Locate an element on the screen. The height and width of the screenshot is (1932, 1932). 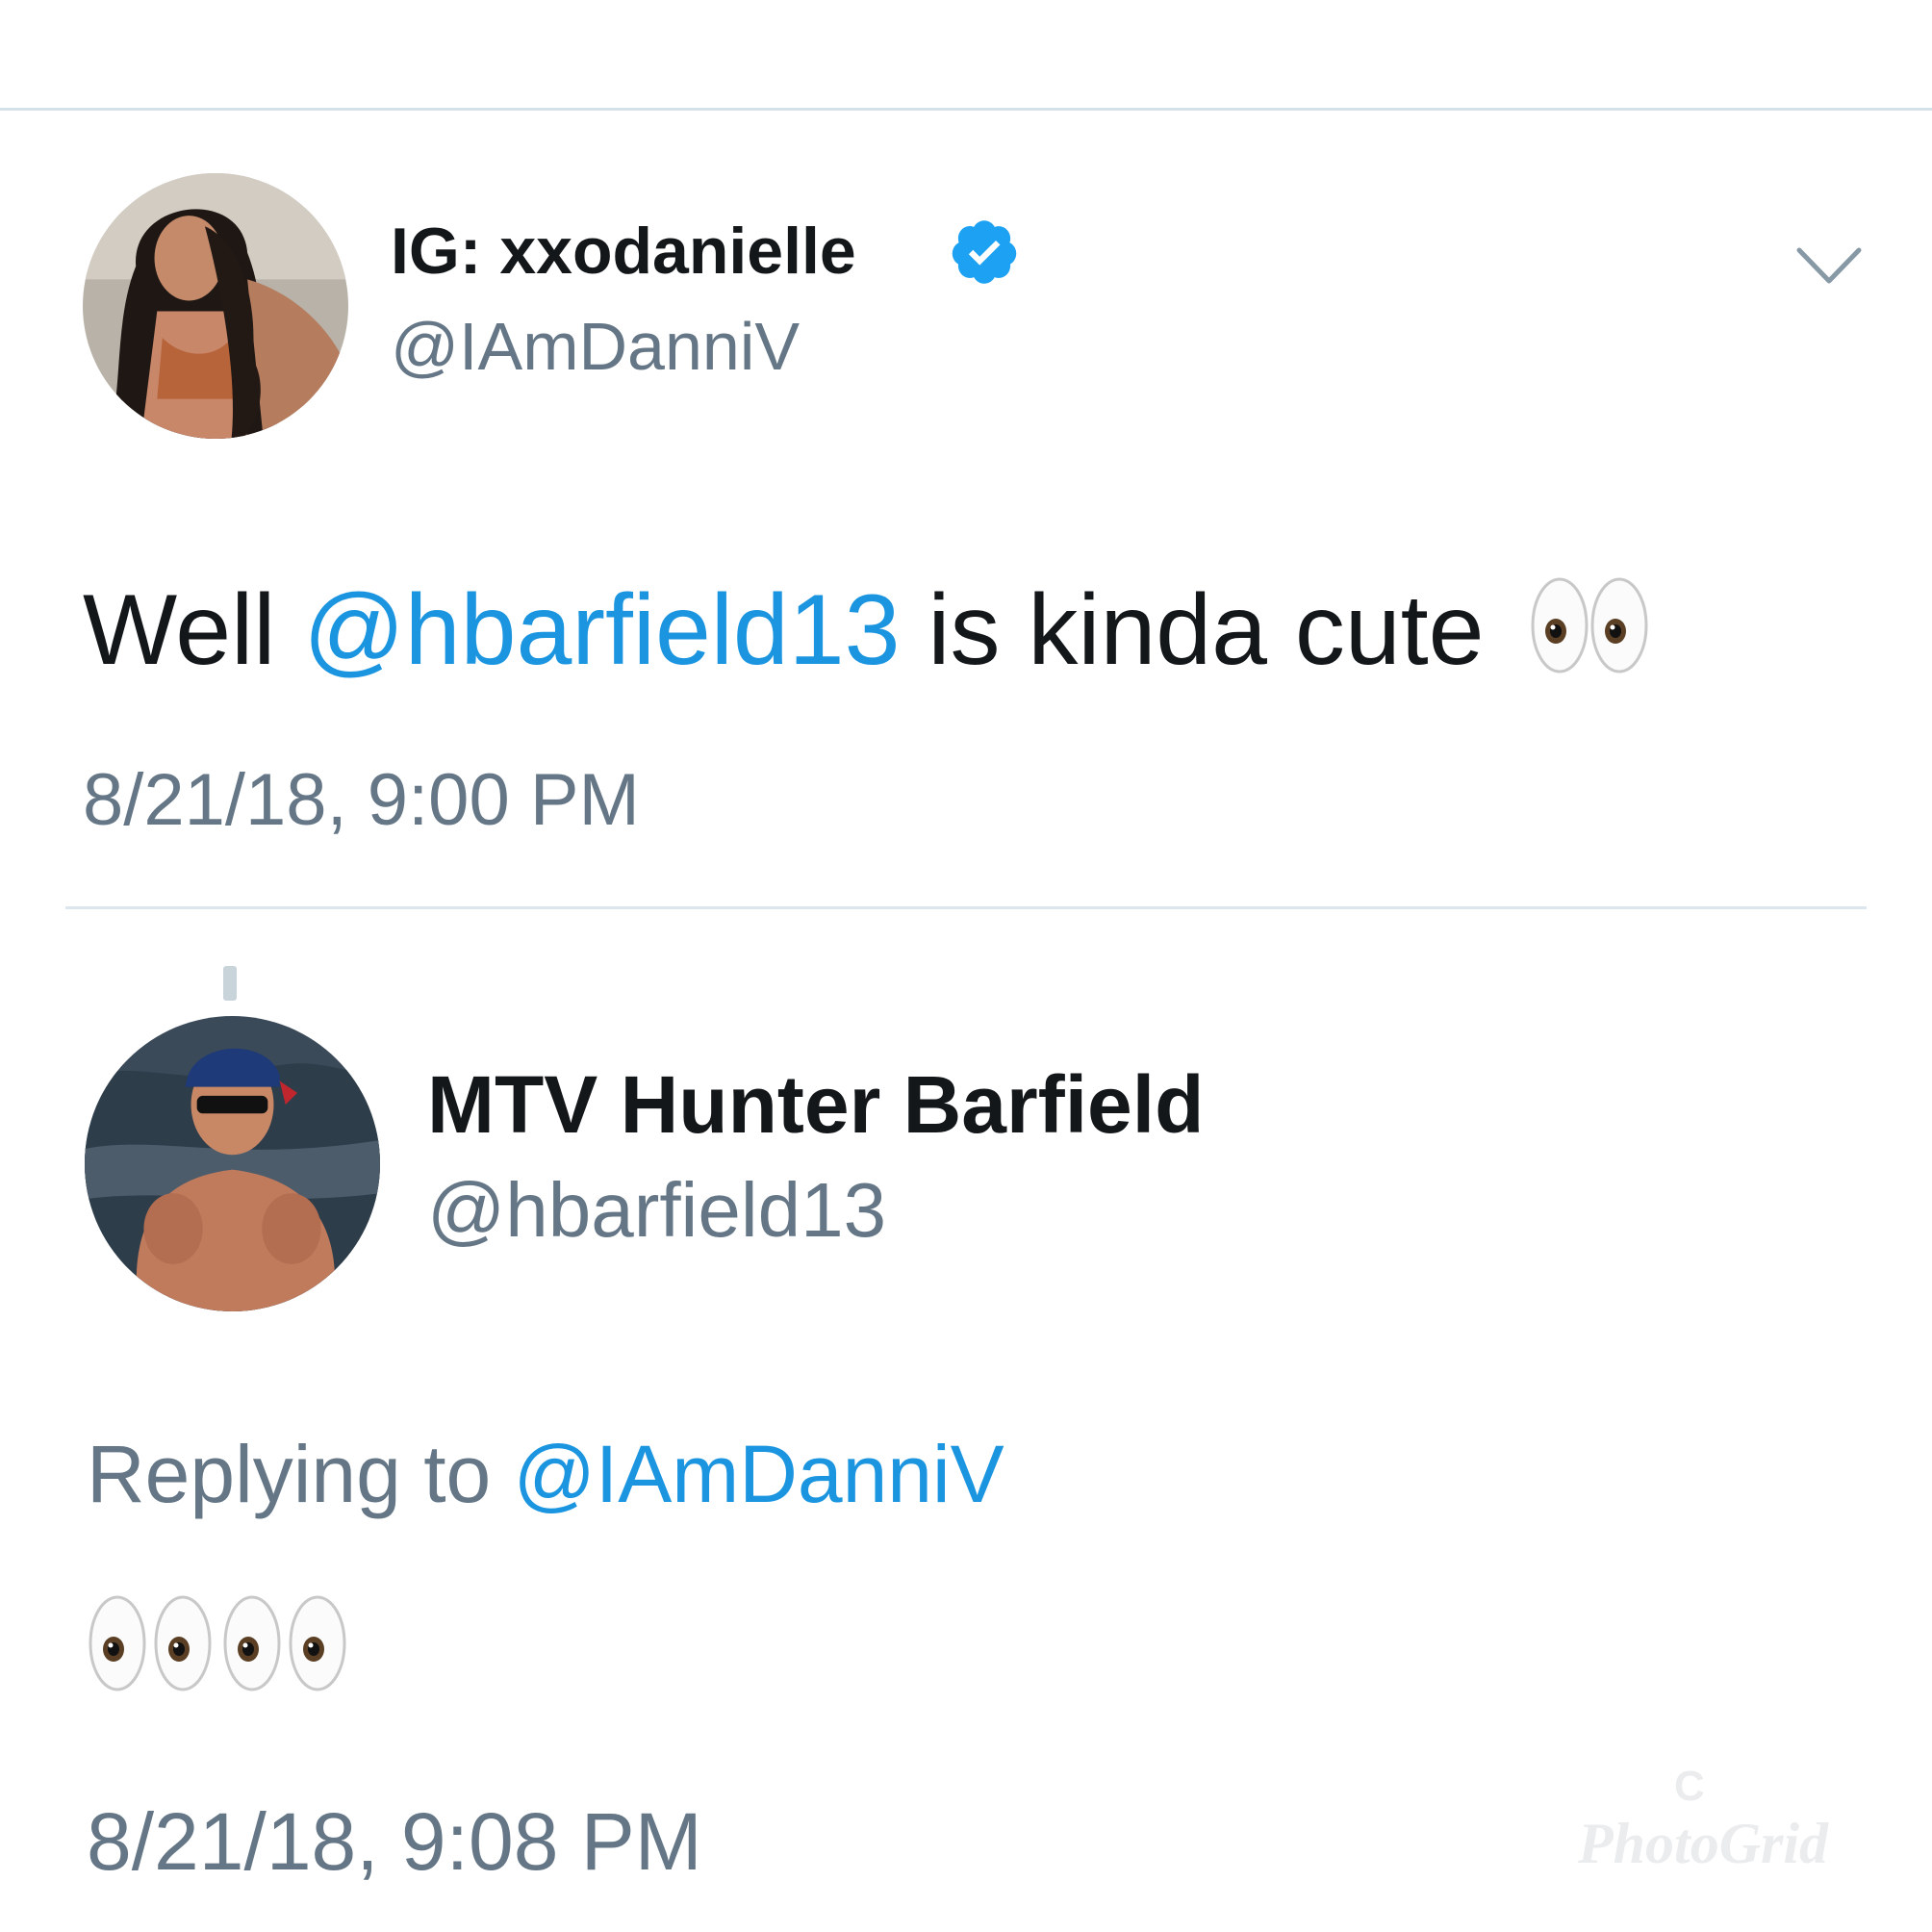
watermark-mark: C is located at coordinates (1689, 1786).